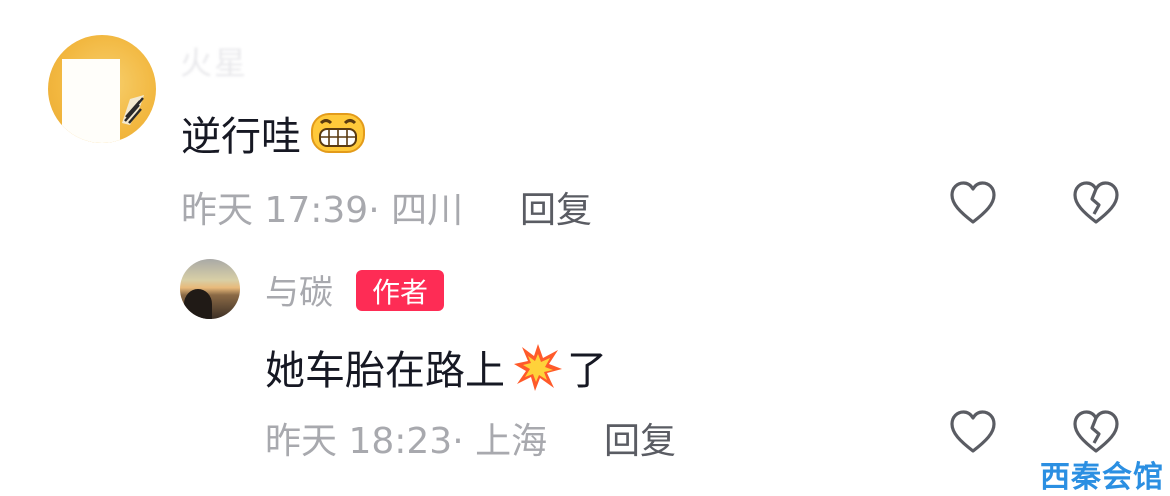  I want to click on commenter-username: 火星, so click(214, 61).